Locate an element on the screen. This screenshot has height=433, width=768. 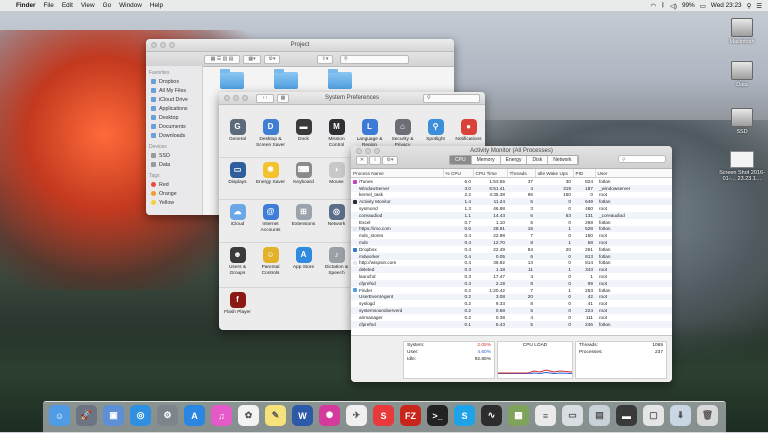
dock-downloads-icon: ⬇ is located at coordinates (680, 415).